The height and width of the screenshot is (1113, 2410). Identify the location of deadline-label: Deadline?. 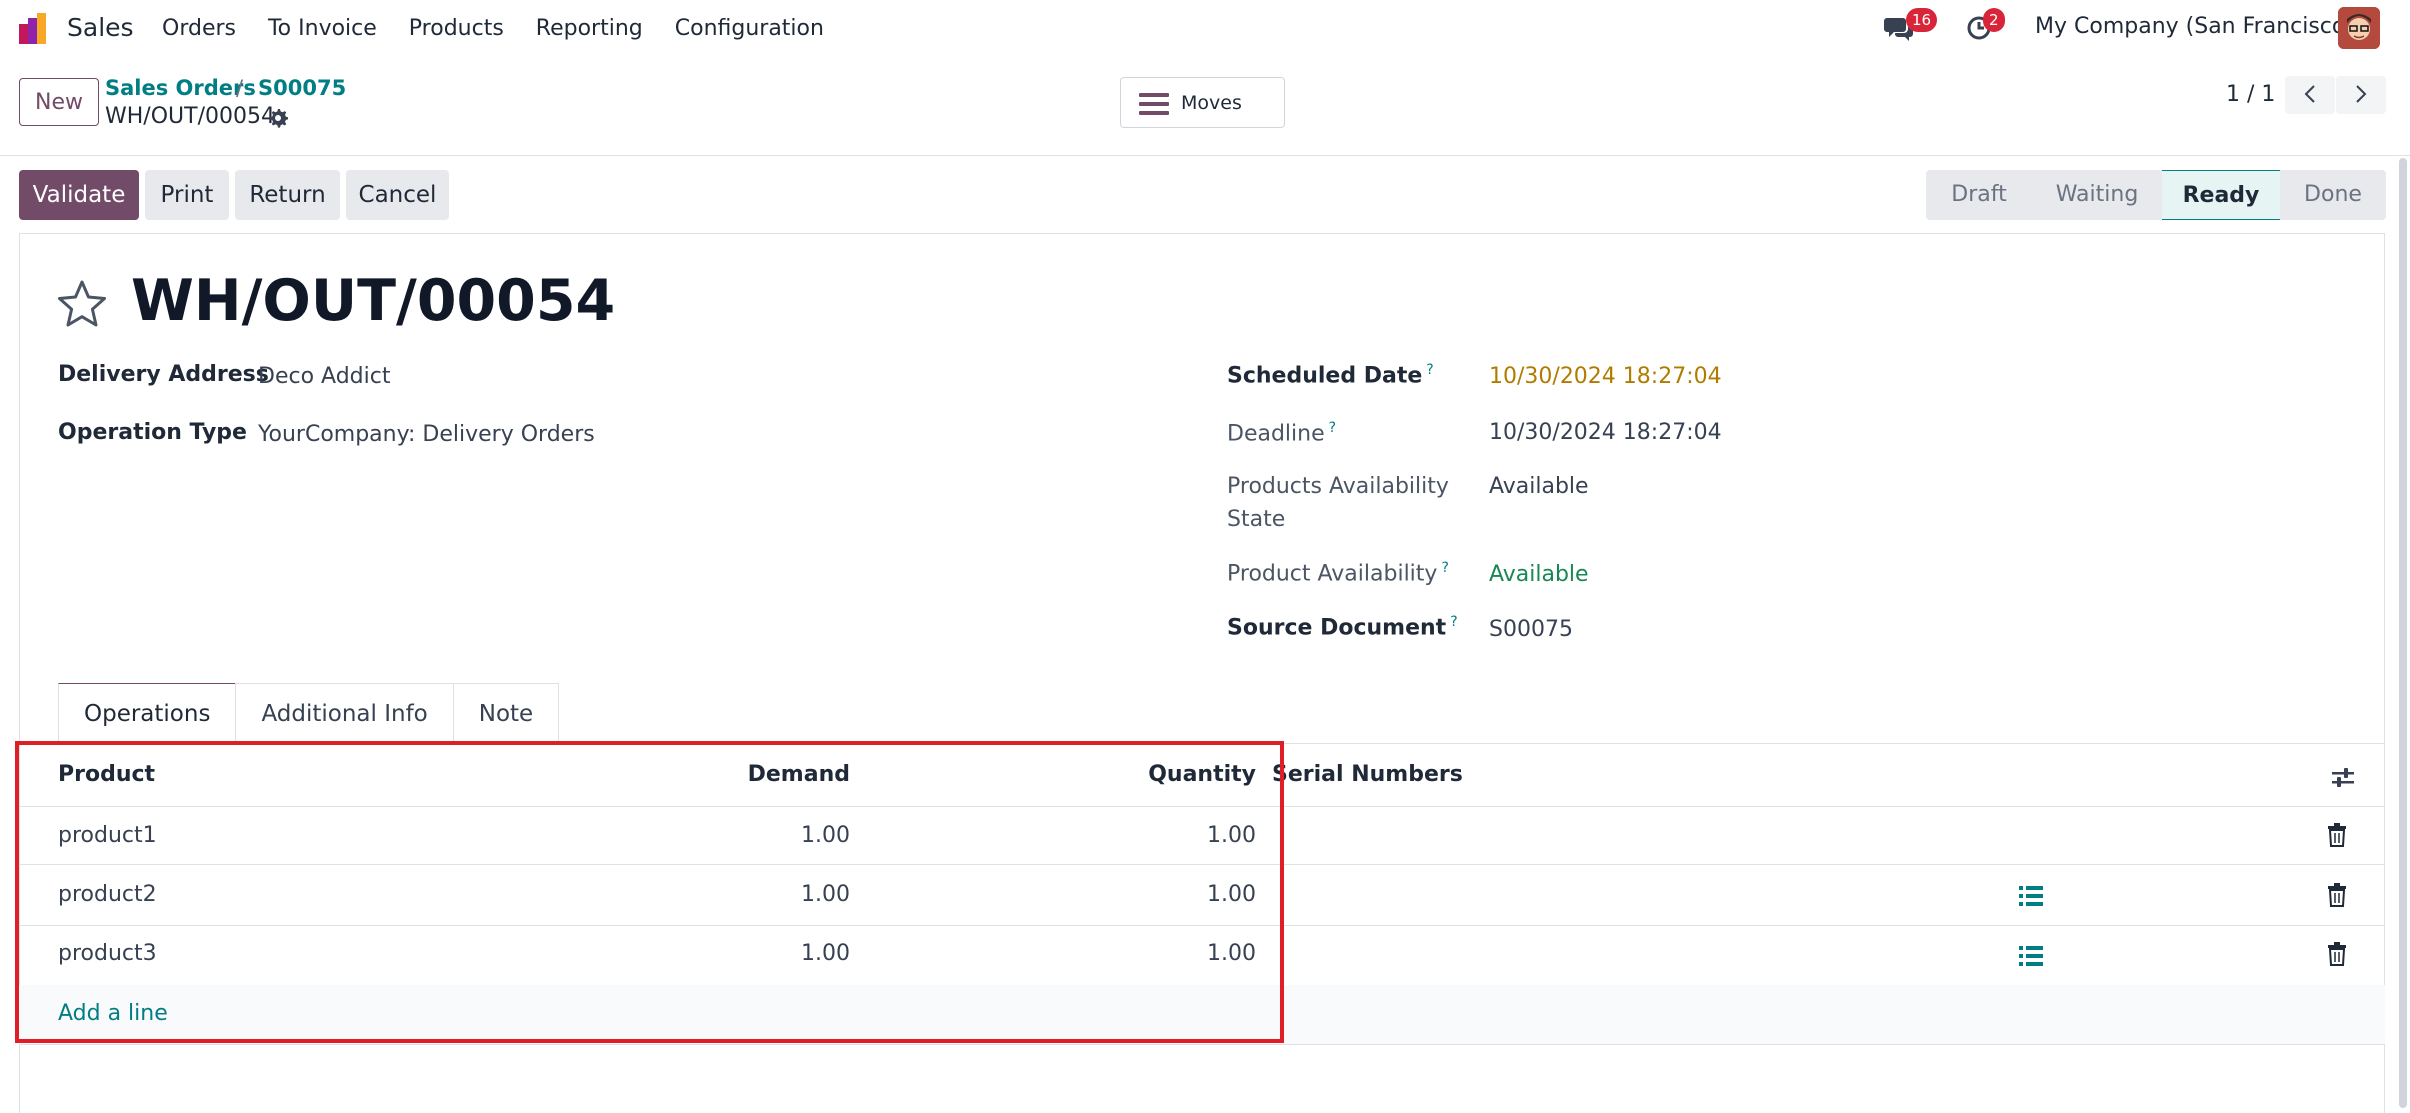
(1281, 433).